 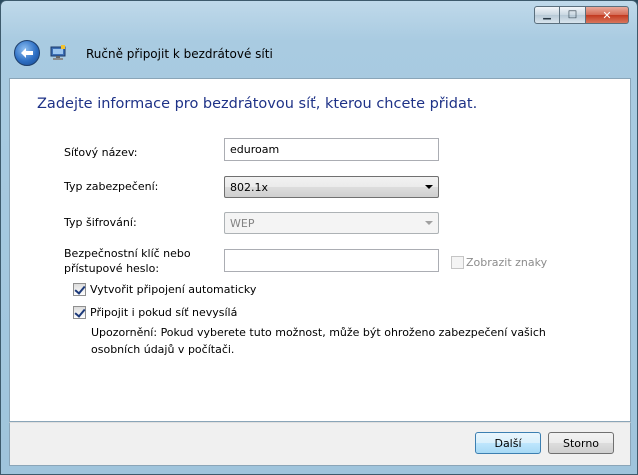 I want to click on network-name-label: Síťový název:, so click(x=101, y=152).